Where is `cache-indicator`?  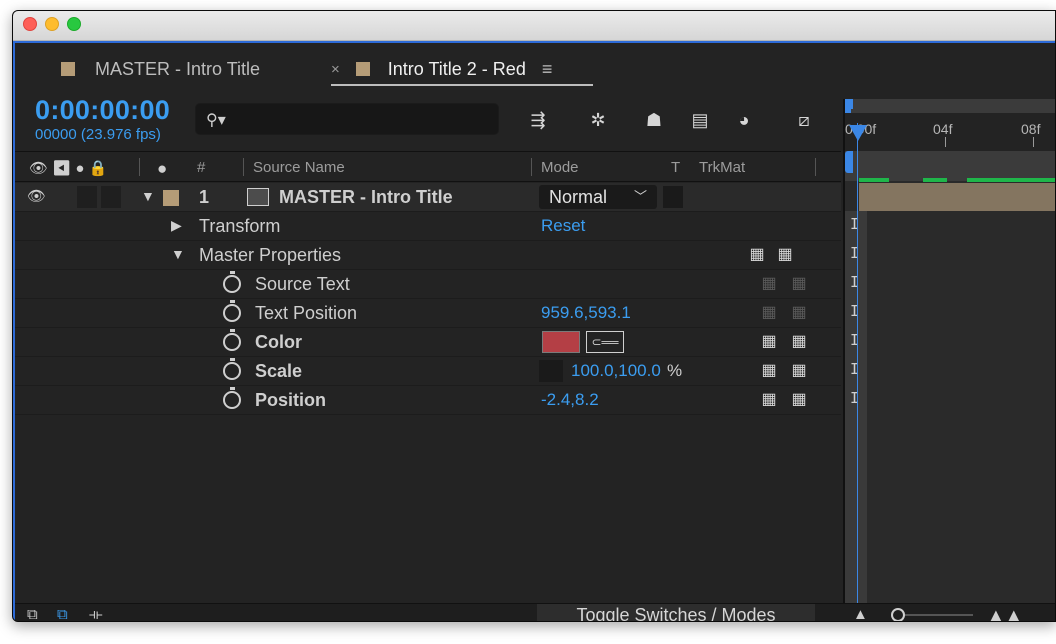
cache-indicator is located at coordinates (935, 180).